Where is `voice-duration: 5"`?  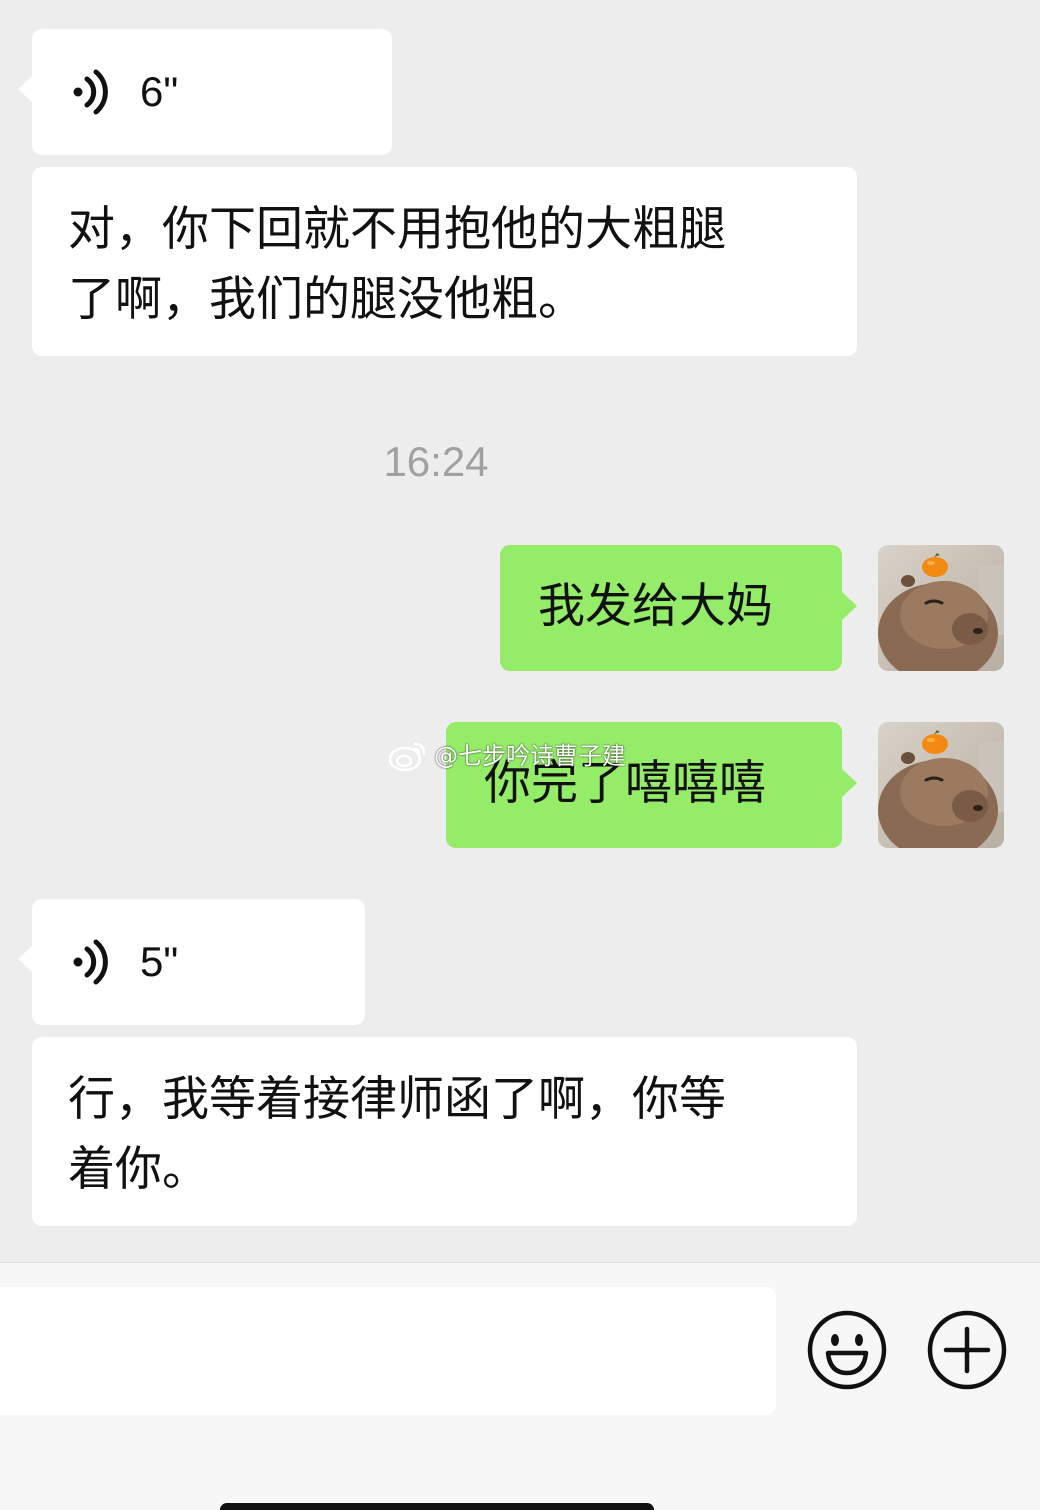
voice-duration: 5" is located at coordinates (159, 961).